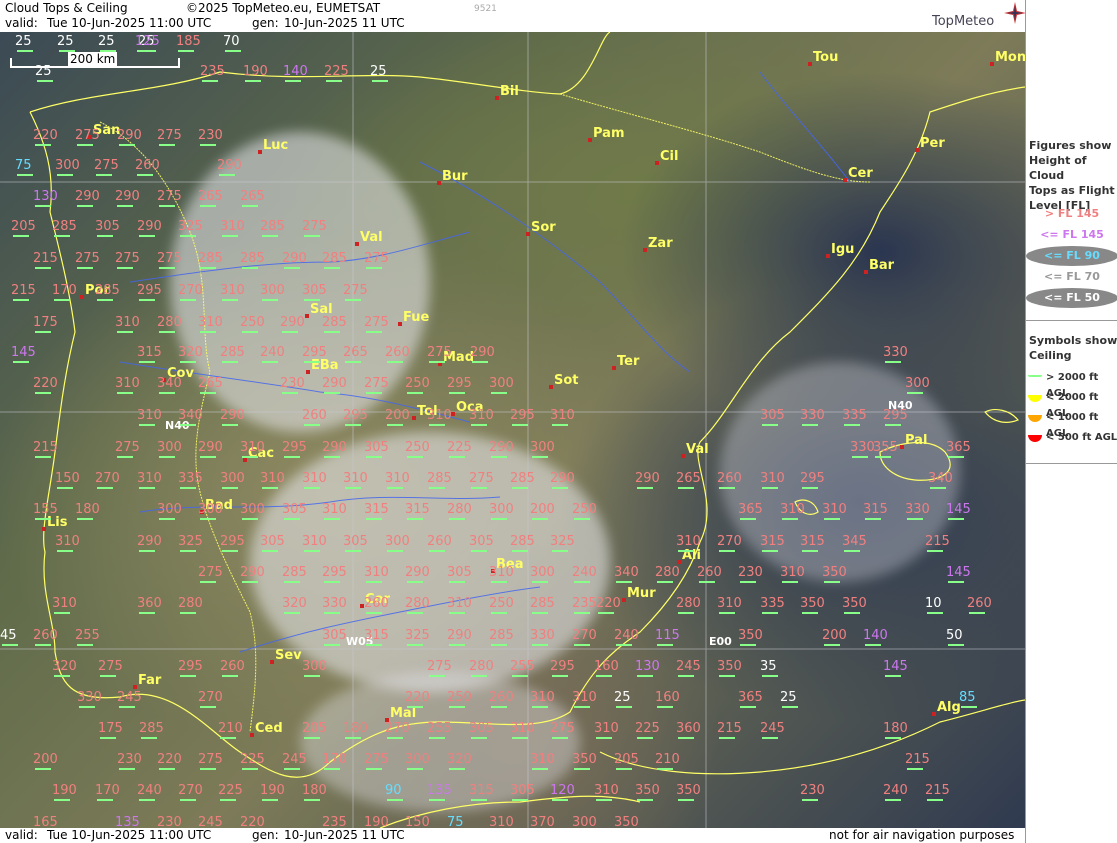  I want to click on image-code: 9521, so click(485, 9).